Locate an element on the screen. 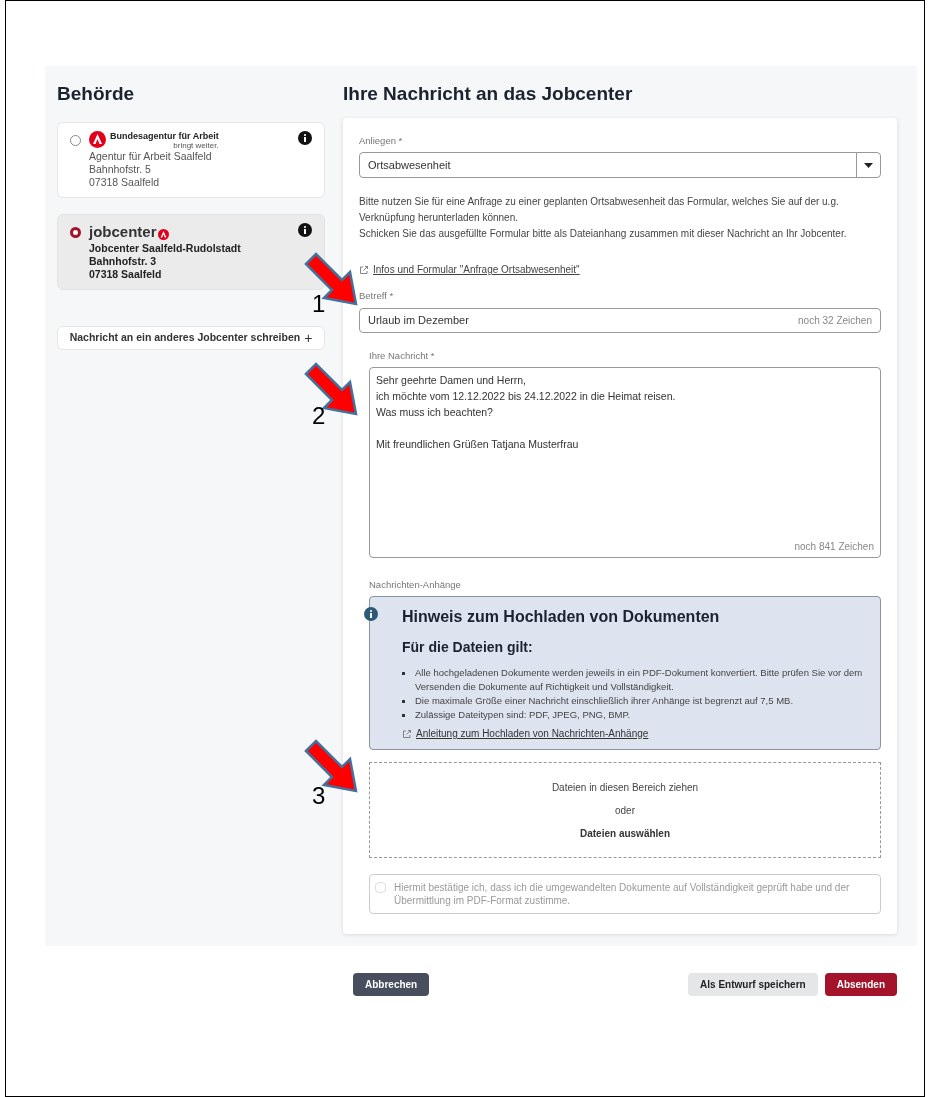  field-label: Ihre Nachricht * is located at coordinates (402, 355).